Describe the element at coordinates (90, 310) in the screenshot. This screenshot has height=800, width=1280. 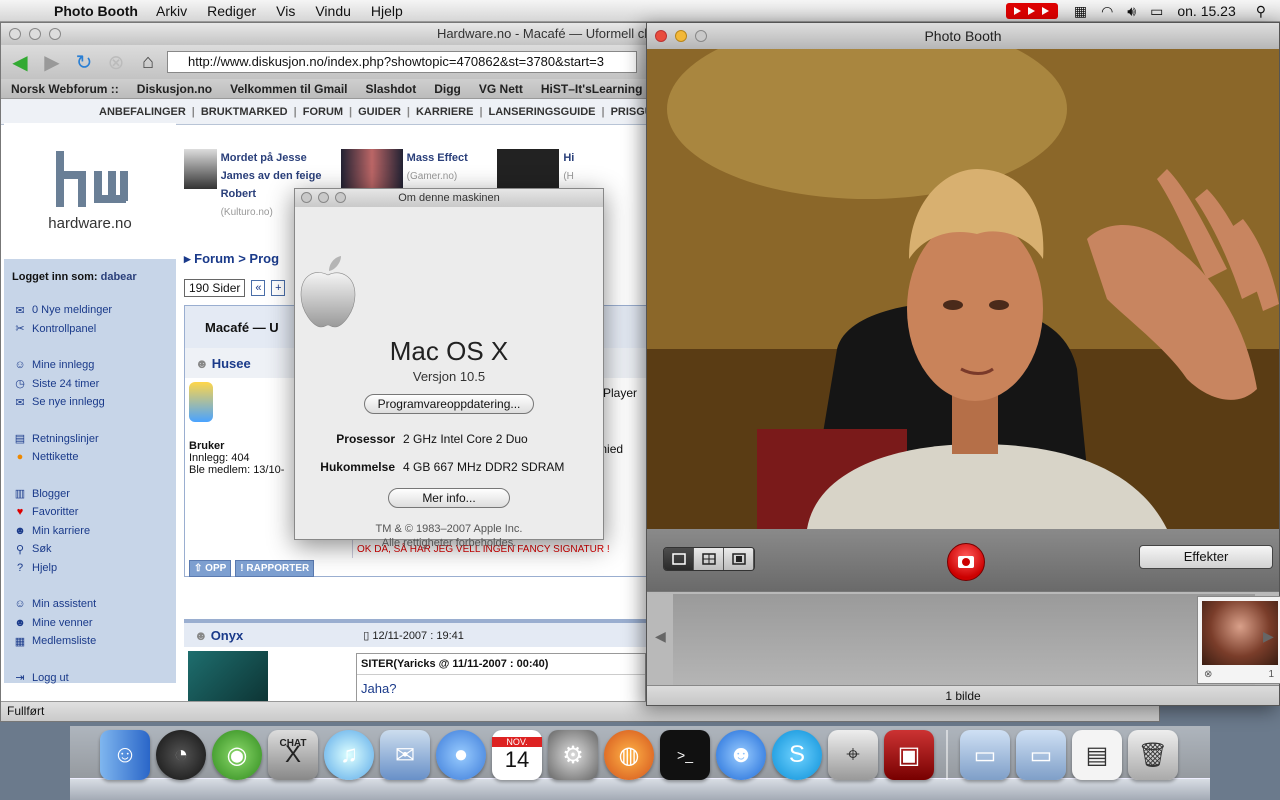
I see `sidebar-item-messages: ✉ 0 Nye meldinger` at that location.